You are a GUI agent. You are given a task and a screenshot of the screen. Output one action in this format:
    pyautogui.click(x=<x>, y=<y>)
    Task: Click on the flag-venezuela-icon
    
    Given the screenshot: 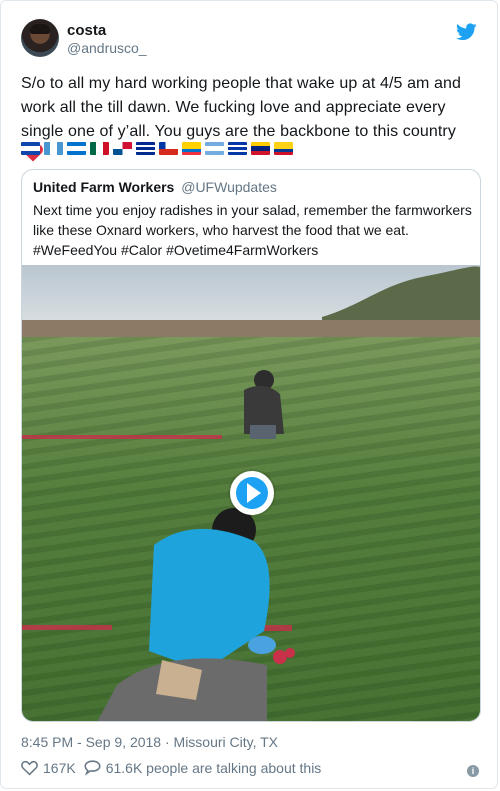 What is the action you would take?
    pyautogui.click(x=260, y=148)
    